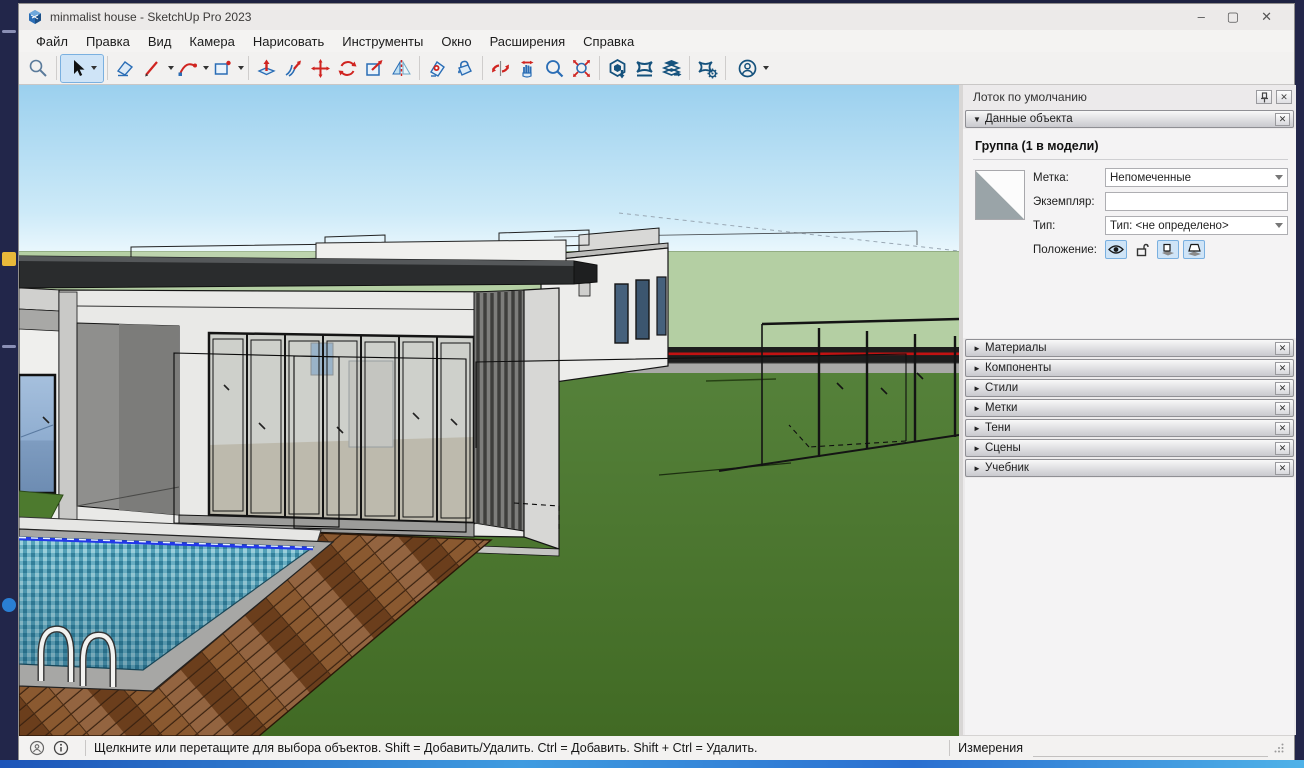 The height and width of the screenshot is (768, 1304). I want to click on status-separator, so click(950, 748).